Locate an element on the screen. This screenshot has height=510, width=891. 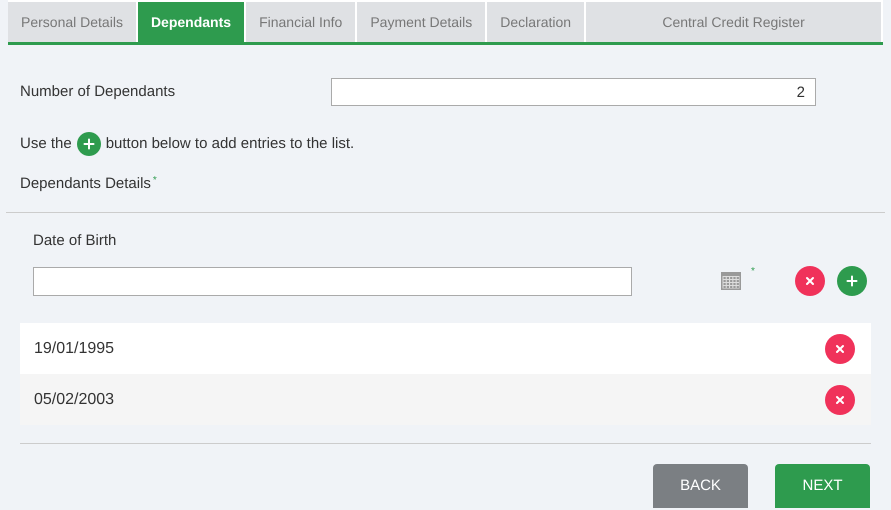
add-button is located at coordinates (851, 281).